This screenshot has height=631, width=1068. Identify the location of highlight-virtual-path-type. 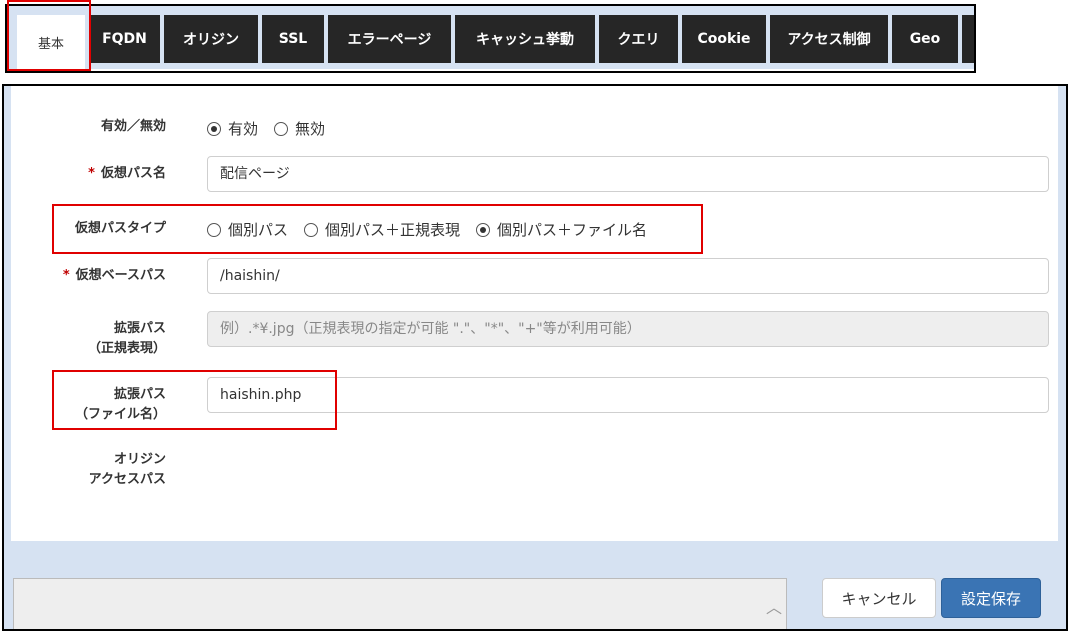
(377, 229).